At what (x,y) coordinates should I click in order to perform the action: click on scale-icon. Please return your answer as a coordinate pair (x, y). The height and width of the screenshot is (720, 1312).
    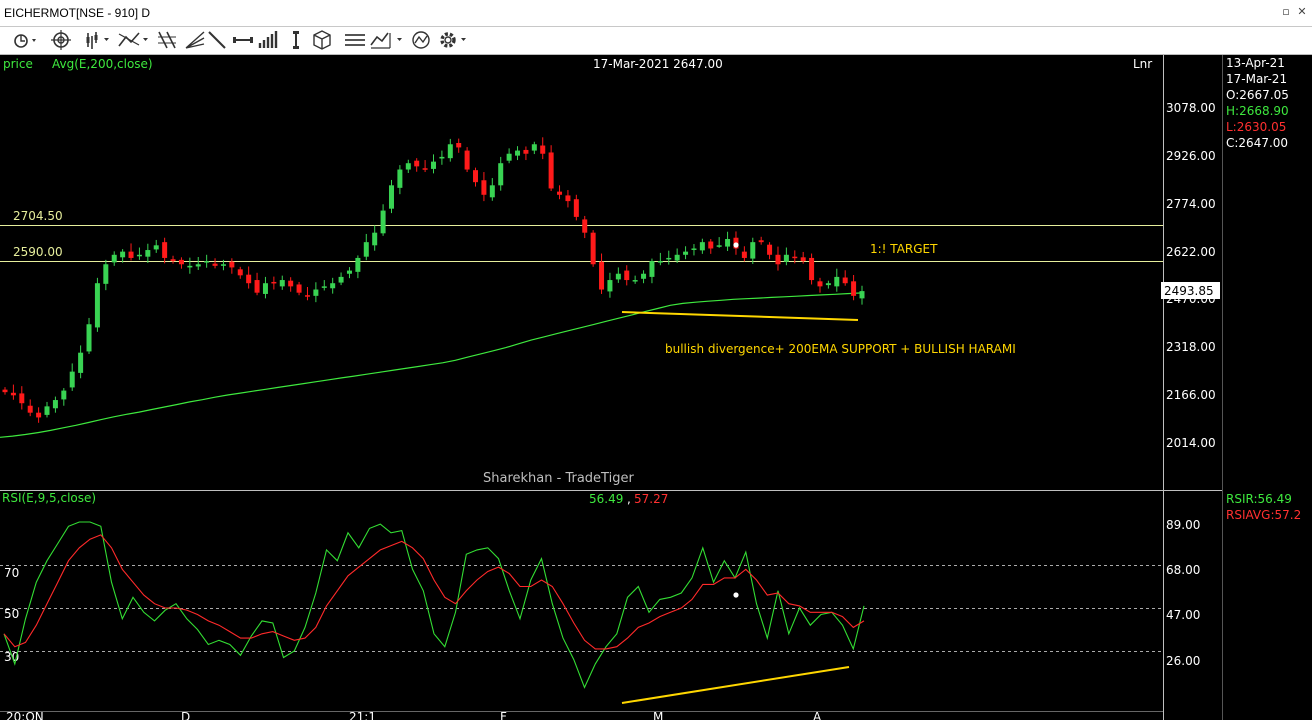
    Looking at the image, I should click on (388, 40).